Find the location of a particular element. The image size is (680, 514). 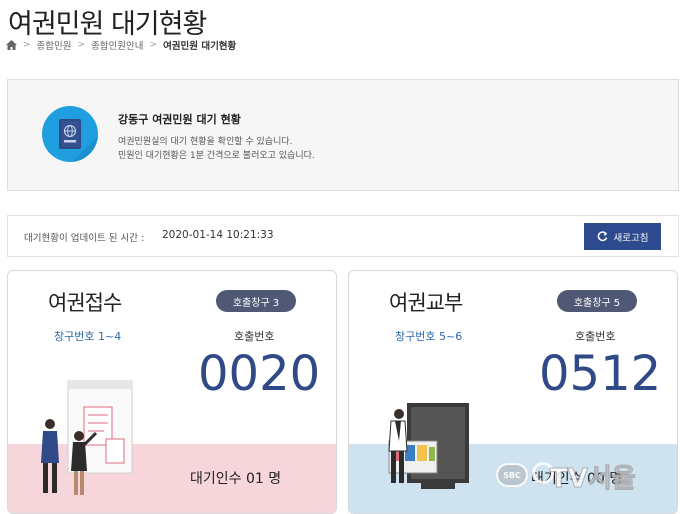

waiting-count: 대기인수 01 명 is located at coordinates (236, 479).